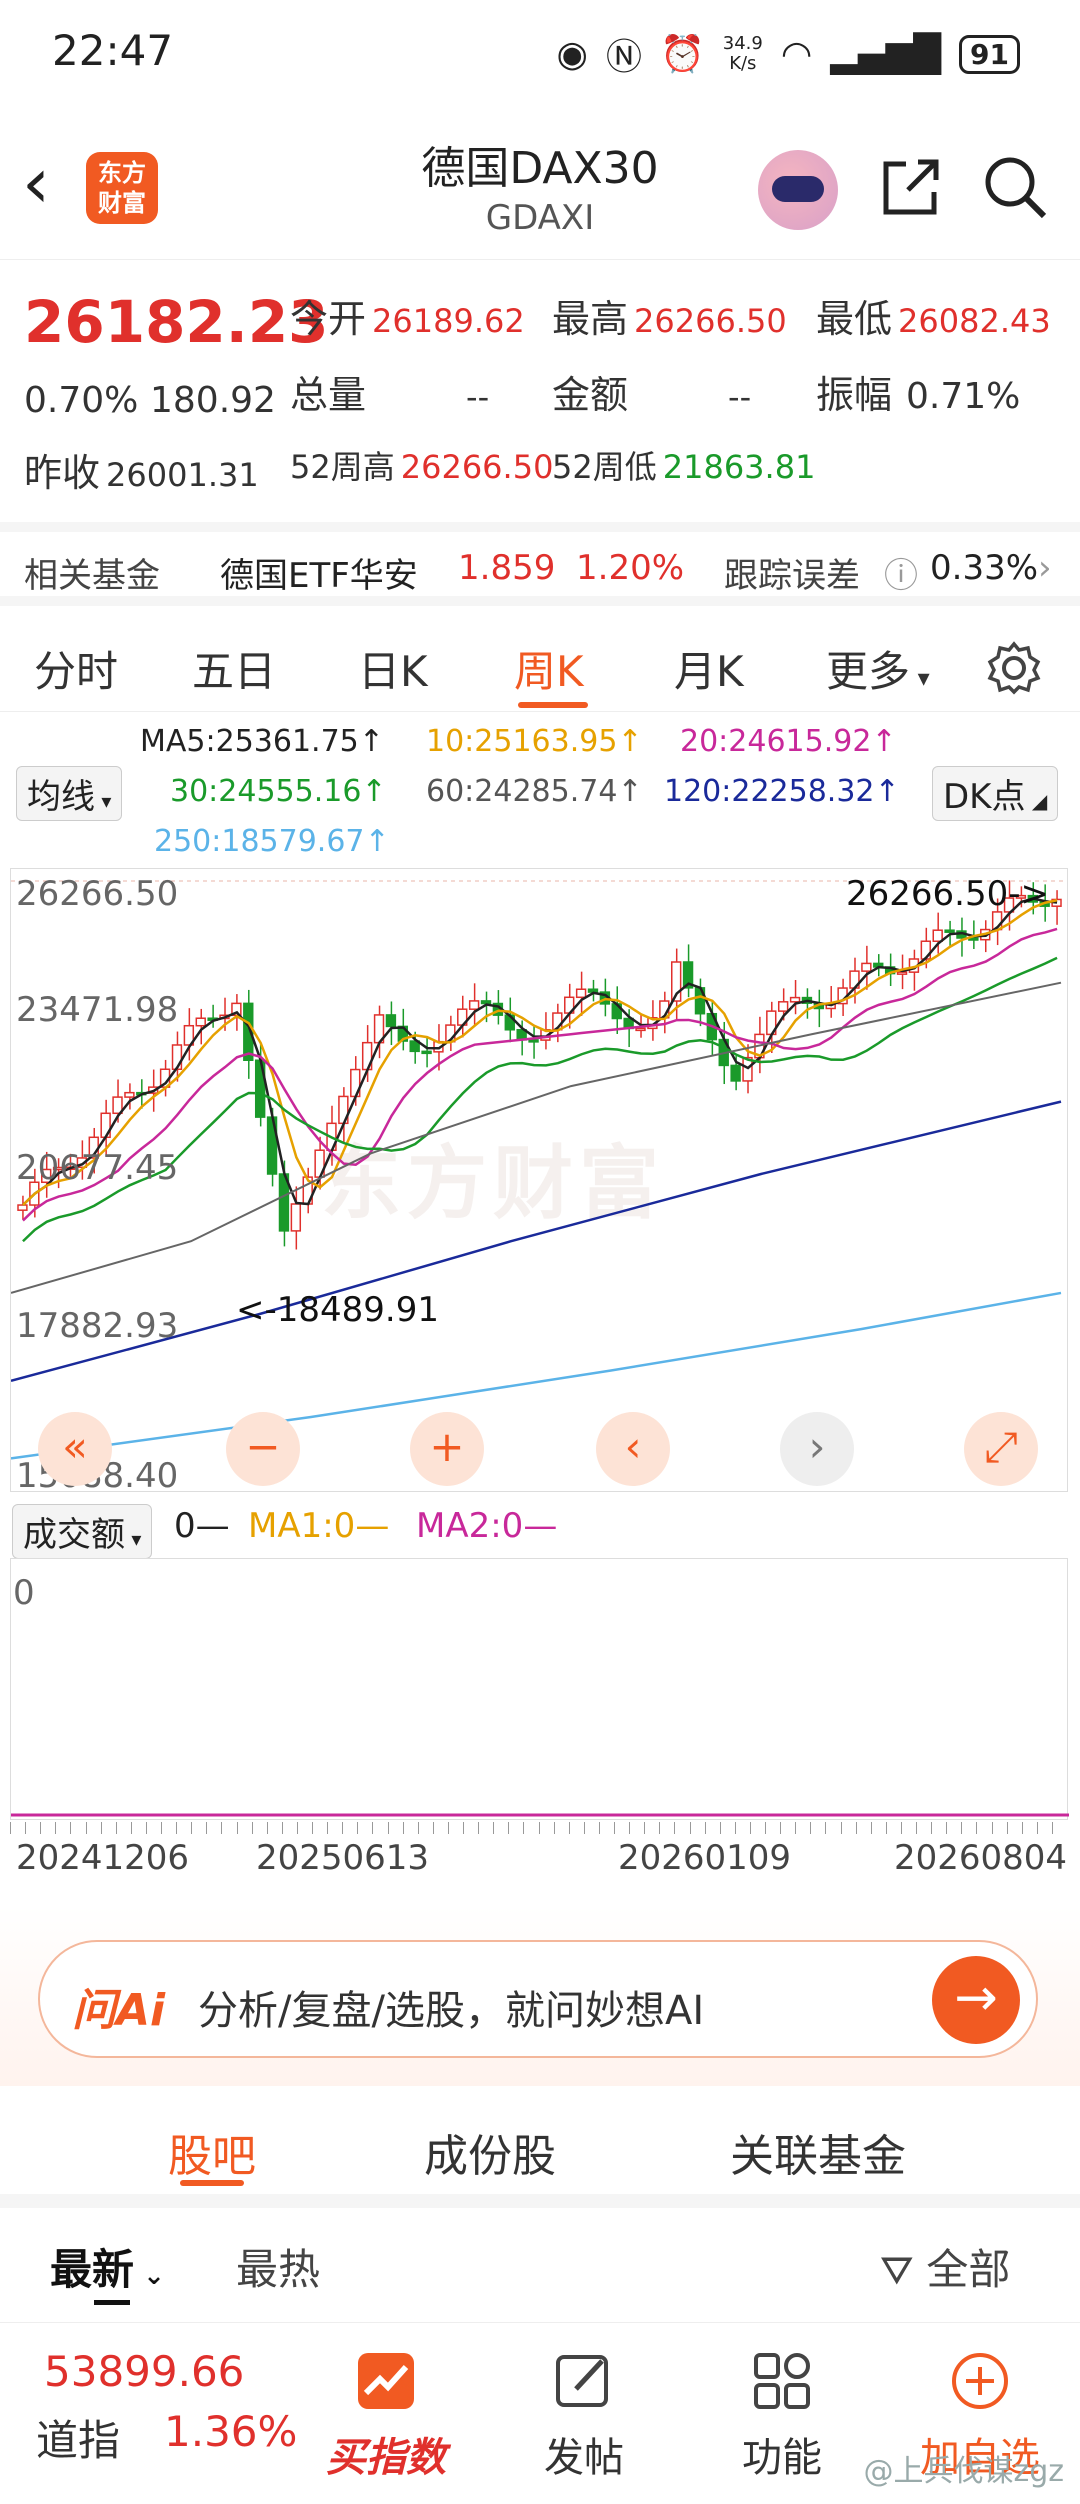 The height and width of the screenshot is (2504, 1080). Describe the element at coordinates (582, 2381) in the screenshot. I see `edit-icon` at that location.